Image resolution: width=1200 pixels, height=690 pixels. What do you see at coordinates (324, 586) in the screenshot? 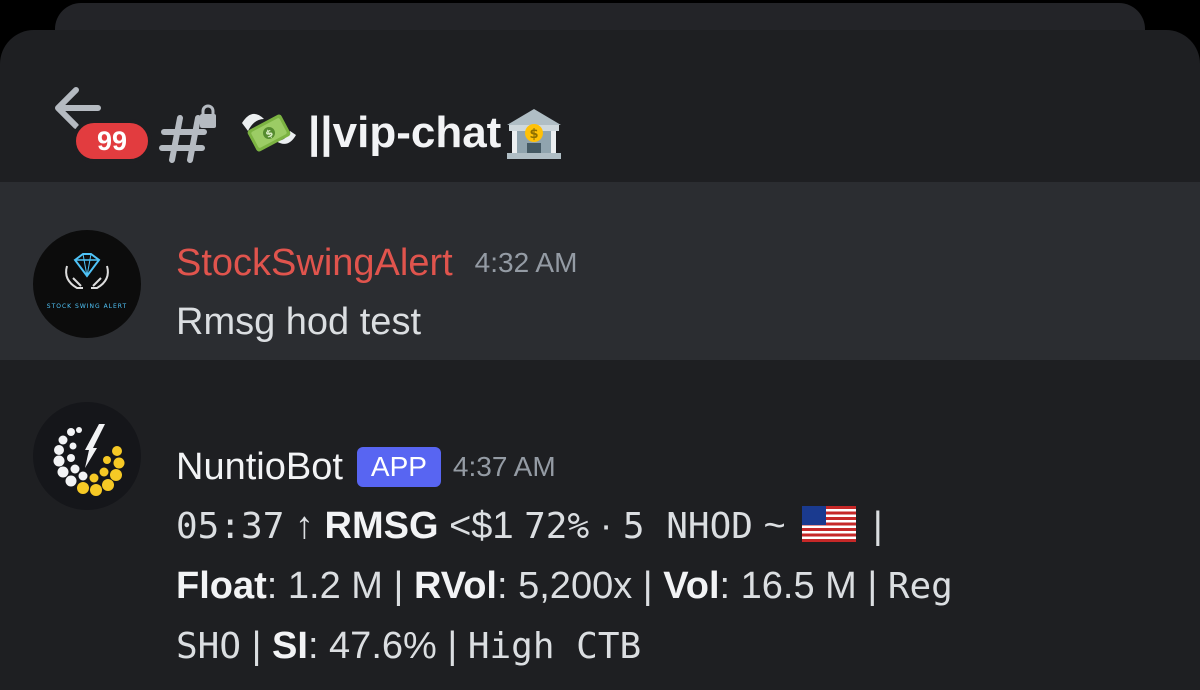
I see `float-value: : 1.2 M` at bounding box center [324, 586].